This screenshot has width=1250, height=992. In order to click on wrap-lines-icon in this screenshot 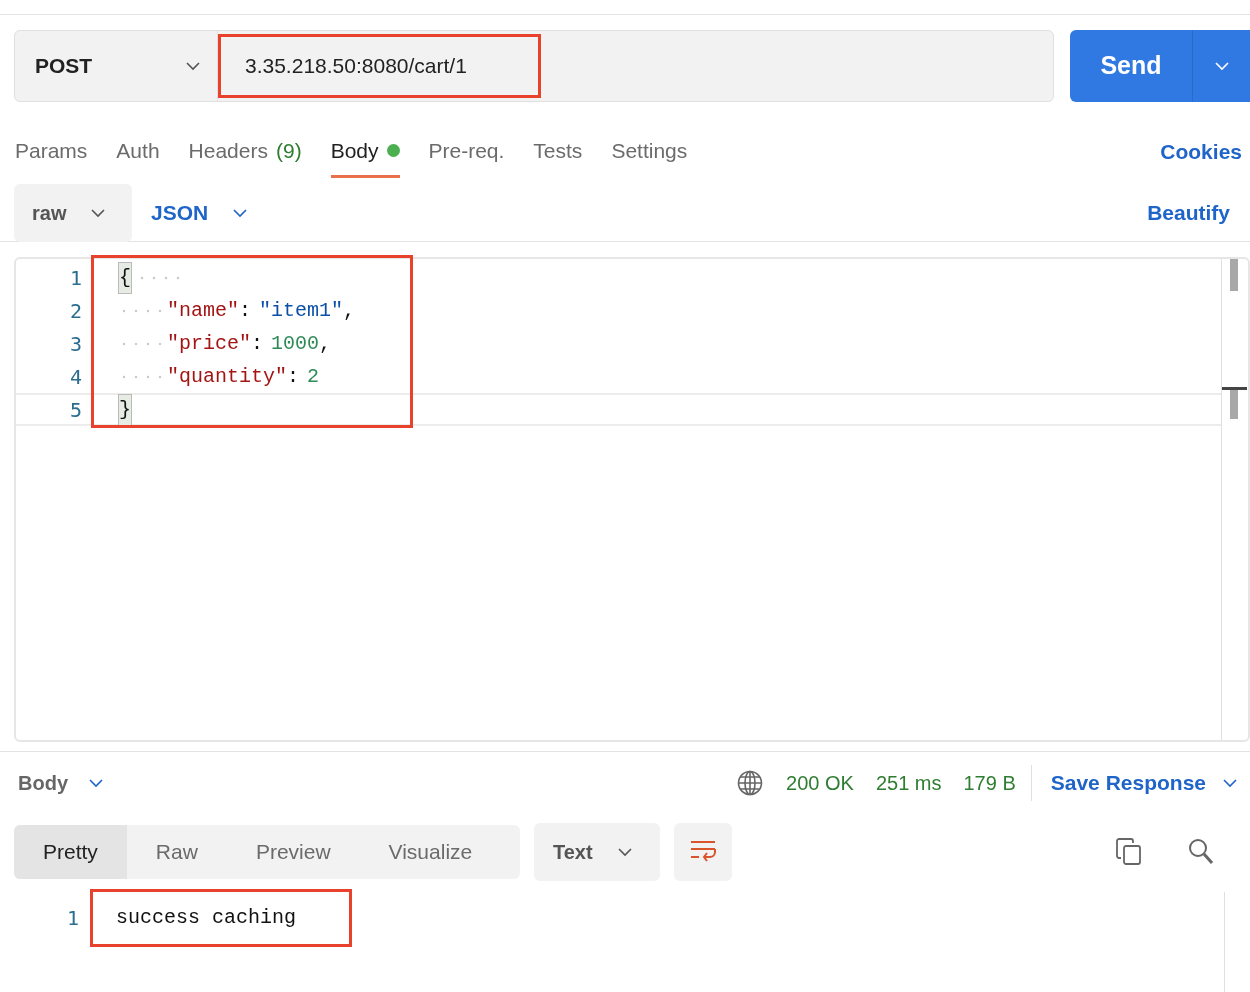, I will do `click(703, 852)`.